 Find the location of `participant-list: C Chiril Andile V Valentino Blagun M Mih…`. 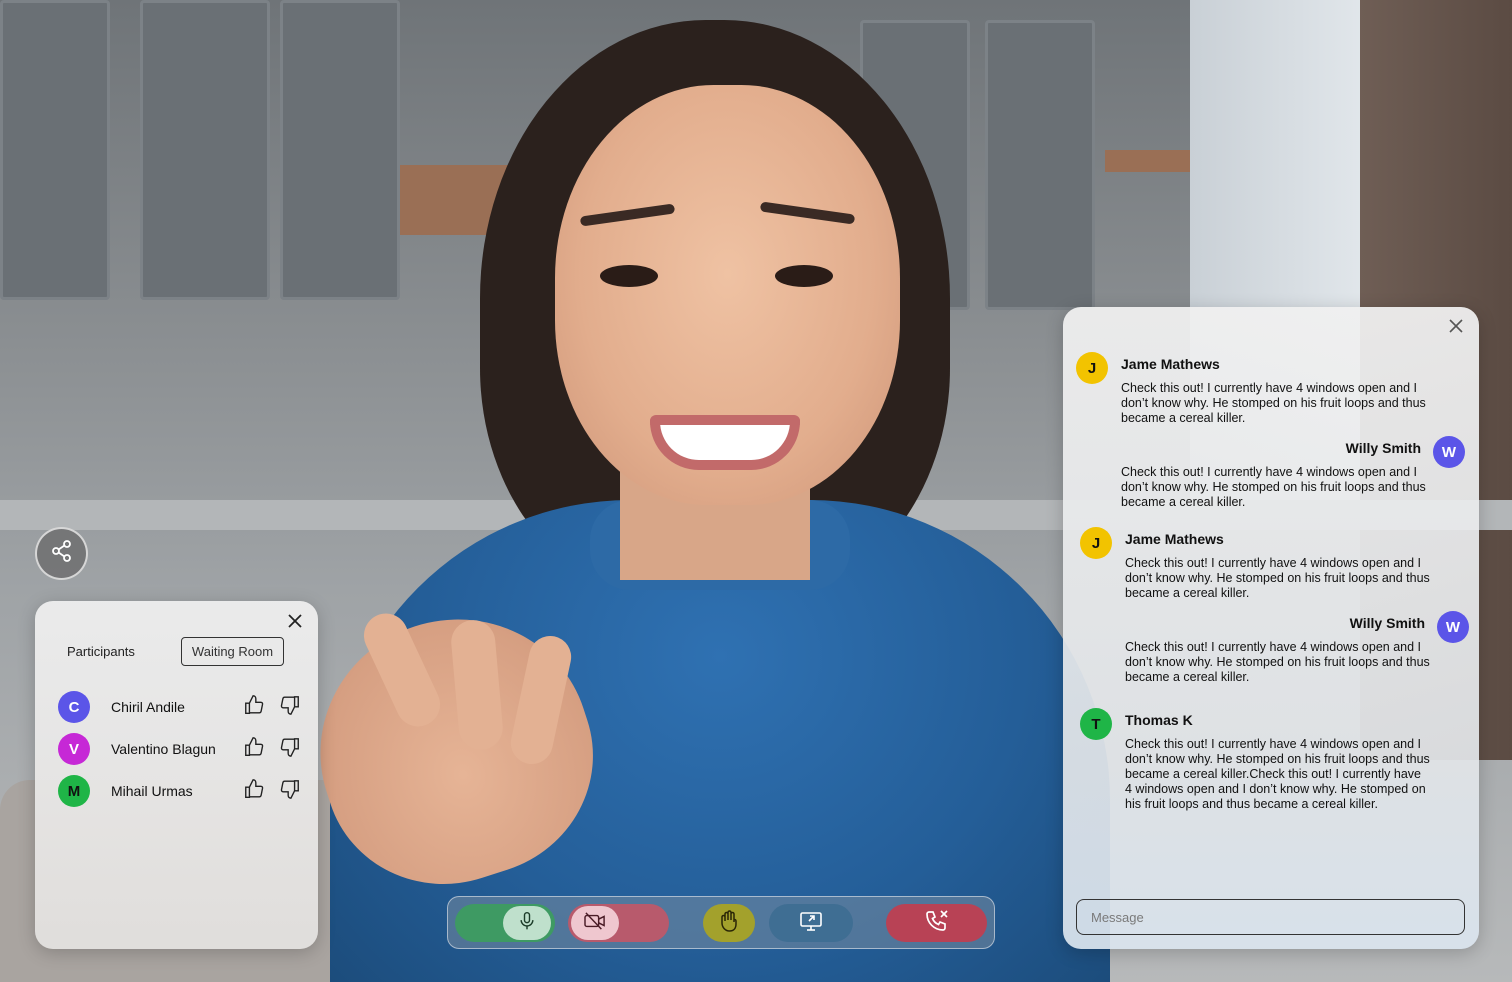

participant-list: C Chiril Andile V Valentino Blagun M Mih… is located at coordinates (180, 749).